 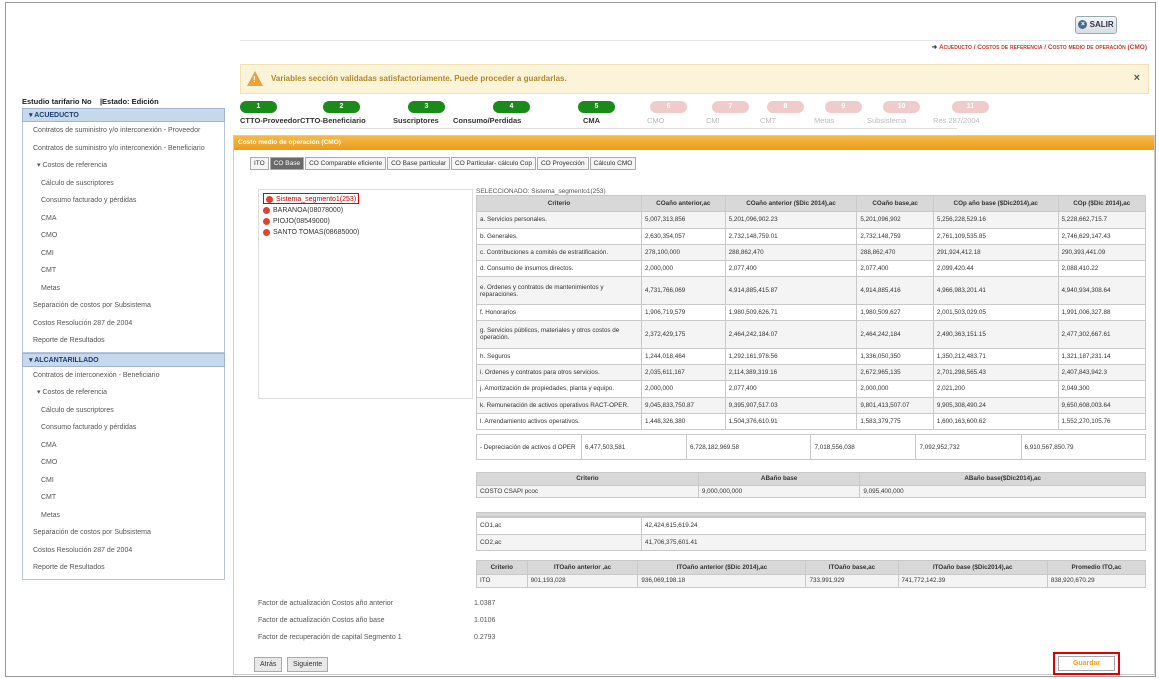 What do you see at coordinates (970, 107) in the screenshot?
I see `step-11-marker: 11` at bounding box center [970, 107].